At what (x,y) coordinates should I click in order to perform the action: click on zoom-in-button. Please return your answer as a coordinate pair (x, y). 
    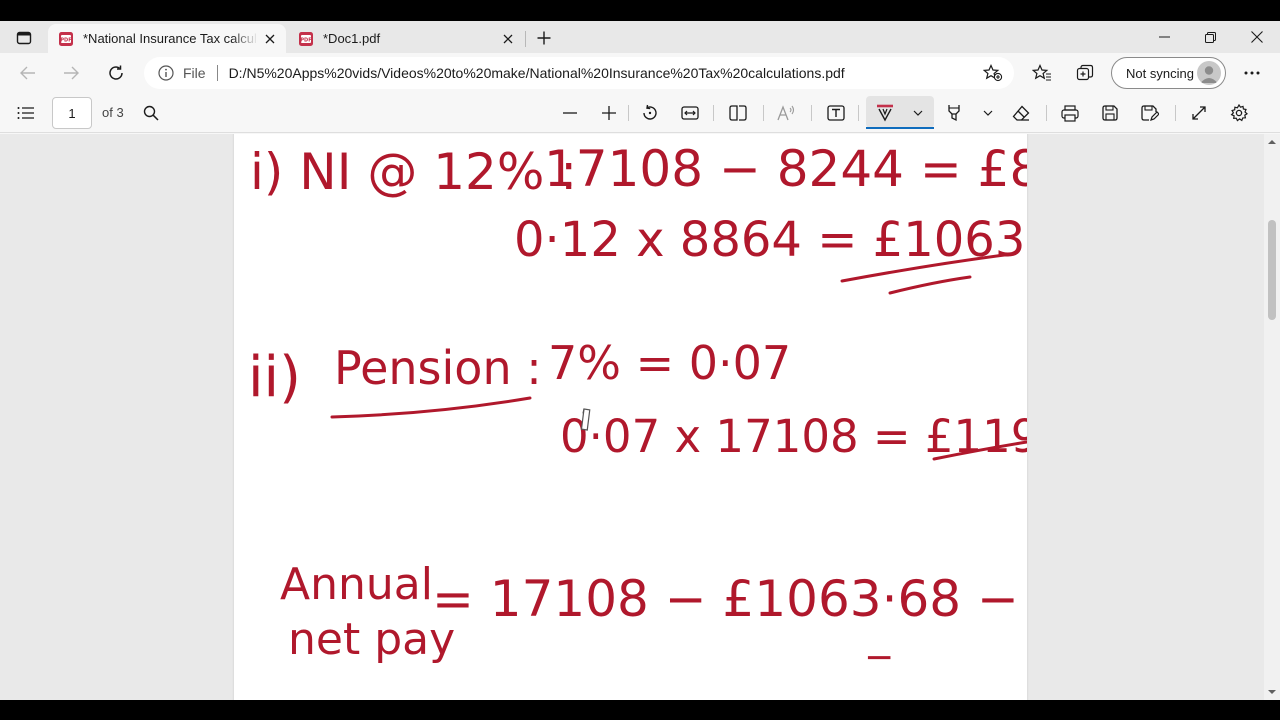
    Looking at the image, I should click on (609, 113).